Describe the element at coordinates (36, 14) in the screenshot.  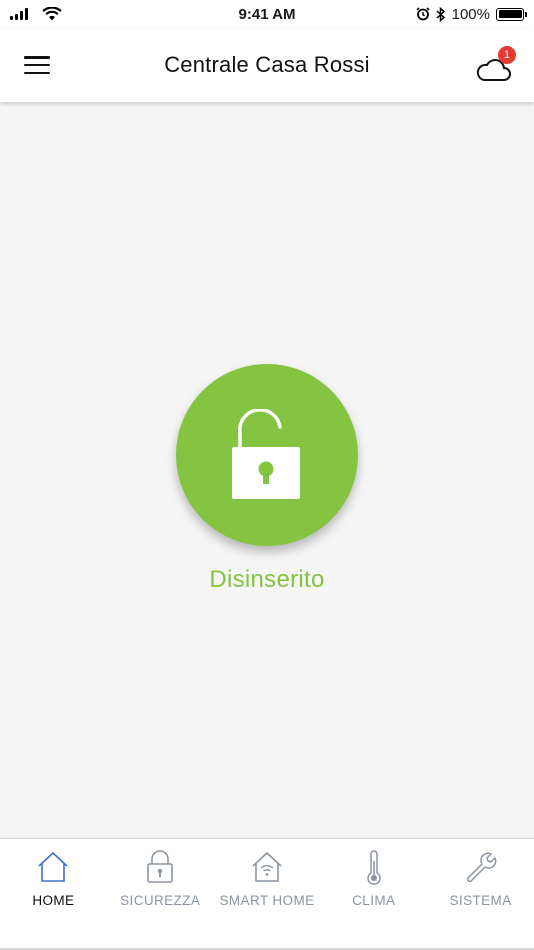
I see `status-left` at that location.